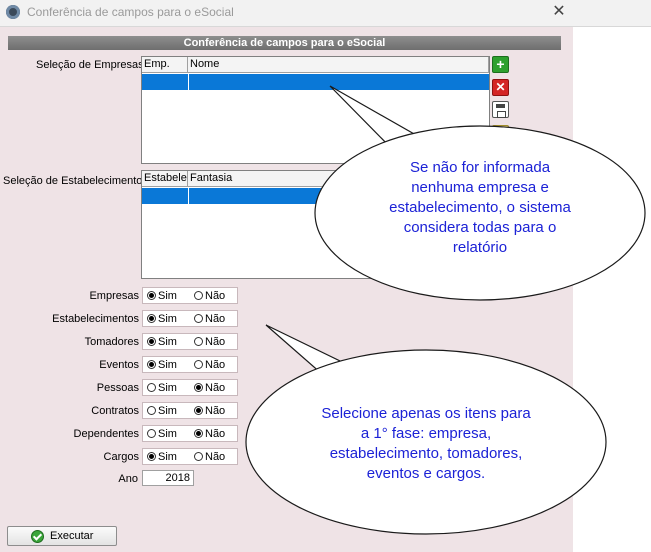  What do you see at coordinates (426, 433) in the screenshot?
I see `callout-line: a 1° fase: empresa,` at bounding box center [426, 433].